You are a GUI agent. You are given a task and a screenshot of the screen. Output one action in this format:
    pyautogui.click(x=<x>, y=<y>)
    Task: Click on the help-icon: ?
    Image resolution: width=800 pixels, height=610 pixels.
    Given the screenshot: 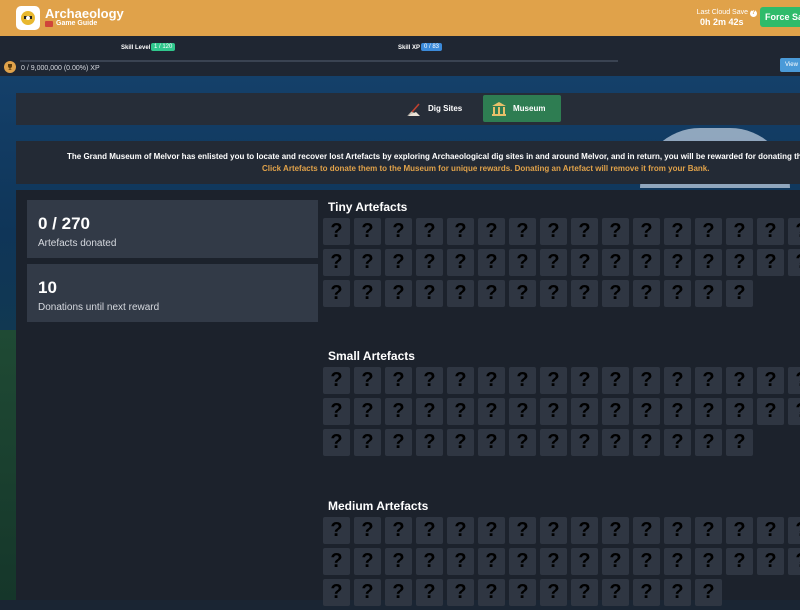 What is the action you would take?
    pyautogui.click(x=753, y=13)
    